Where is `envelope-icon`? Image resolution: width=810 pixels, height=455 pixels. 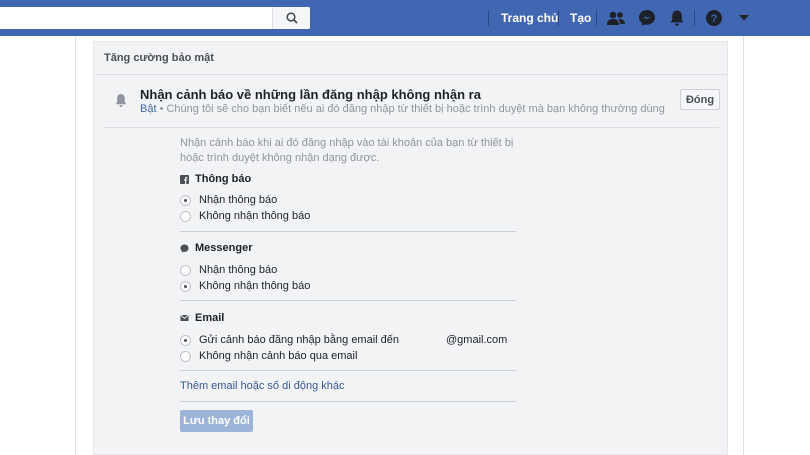
envelope-icon is located at coordinates (184, 318).